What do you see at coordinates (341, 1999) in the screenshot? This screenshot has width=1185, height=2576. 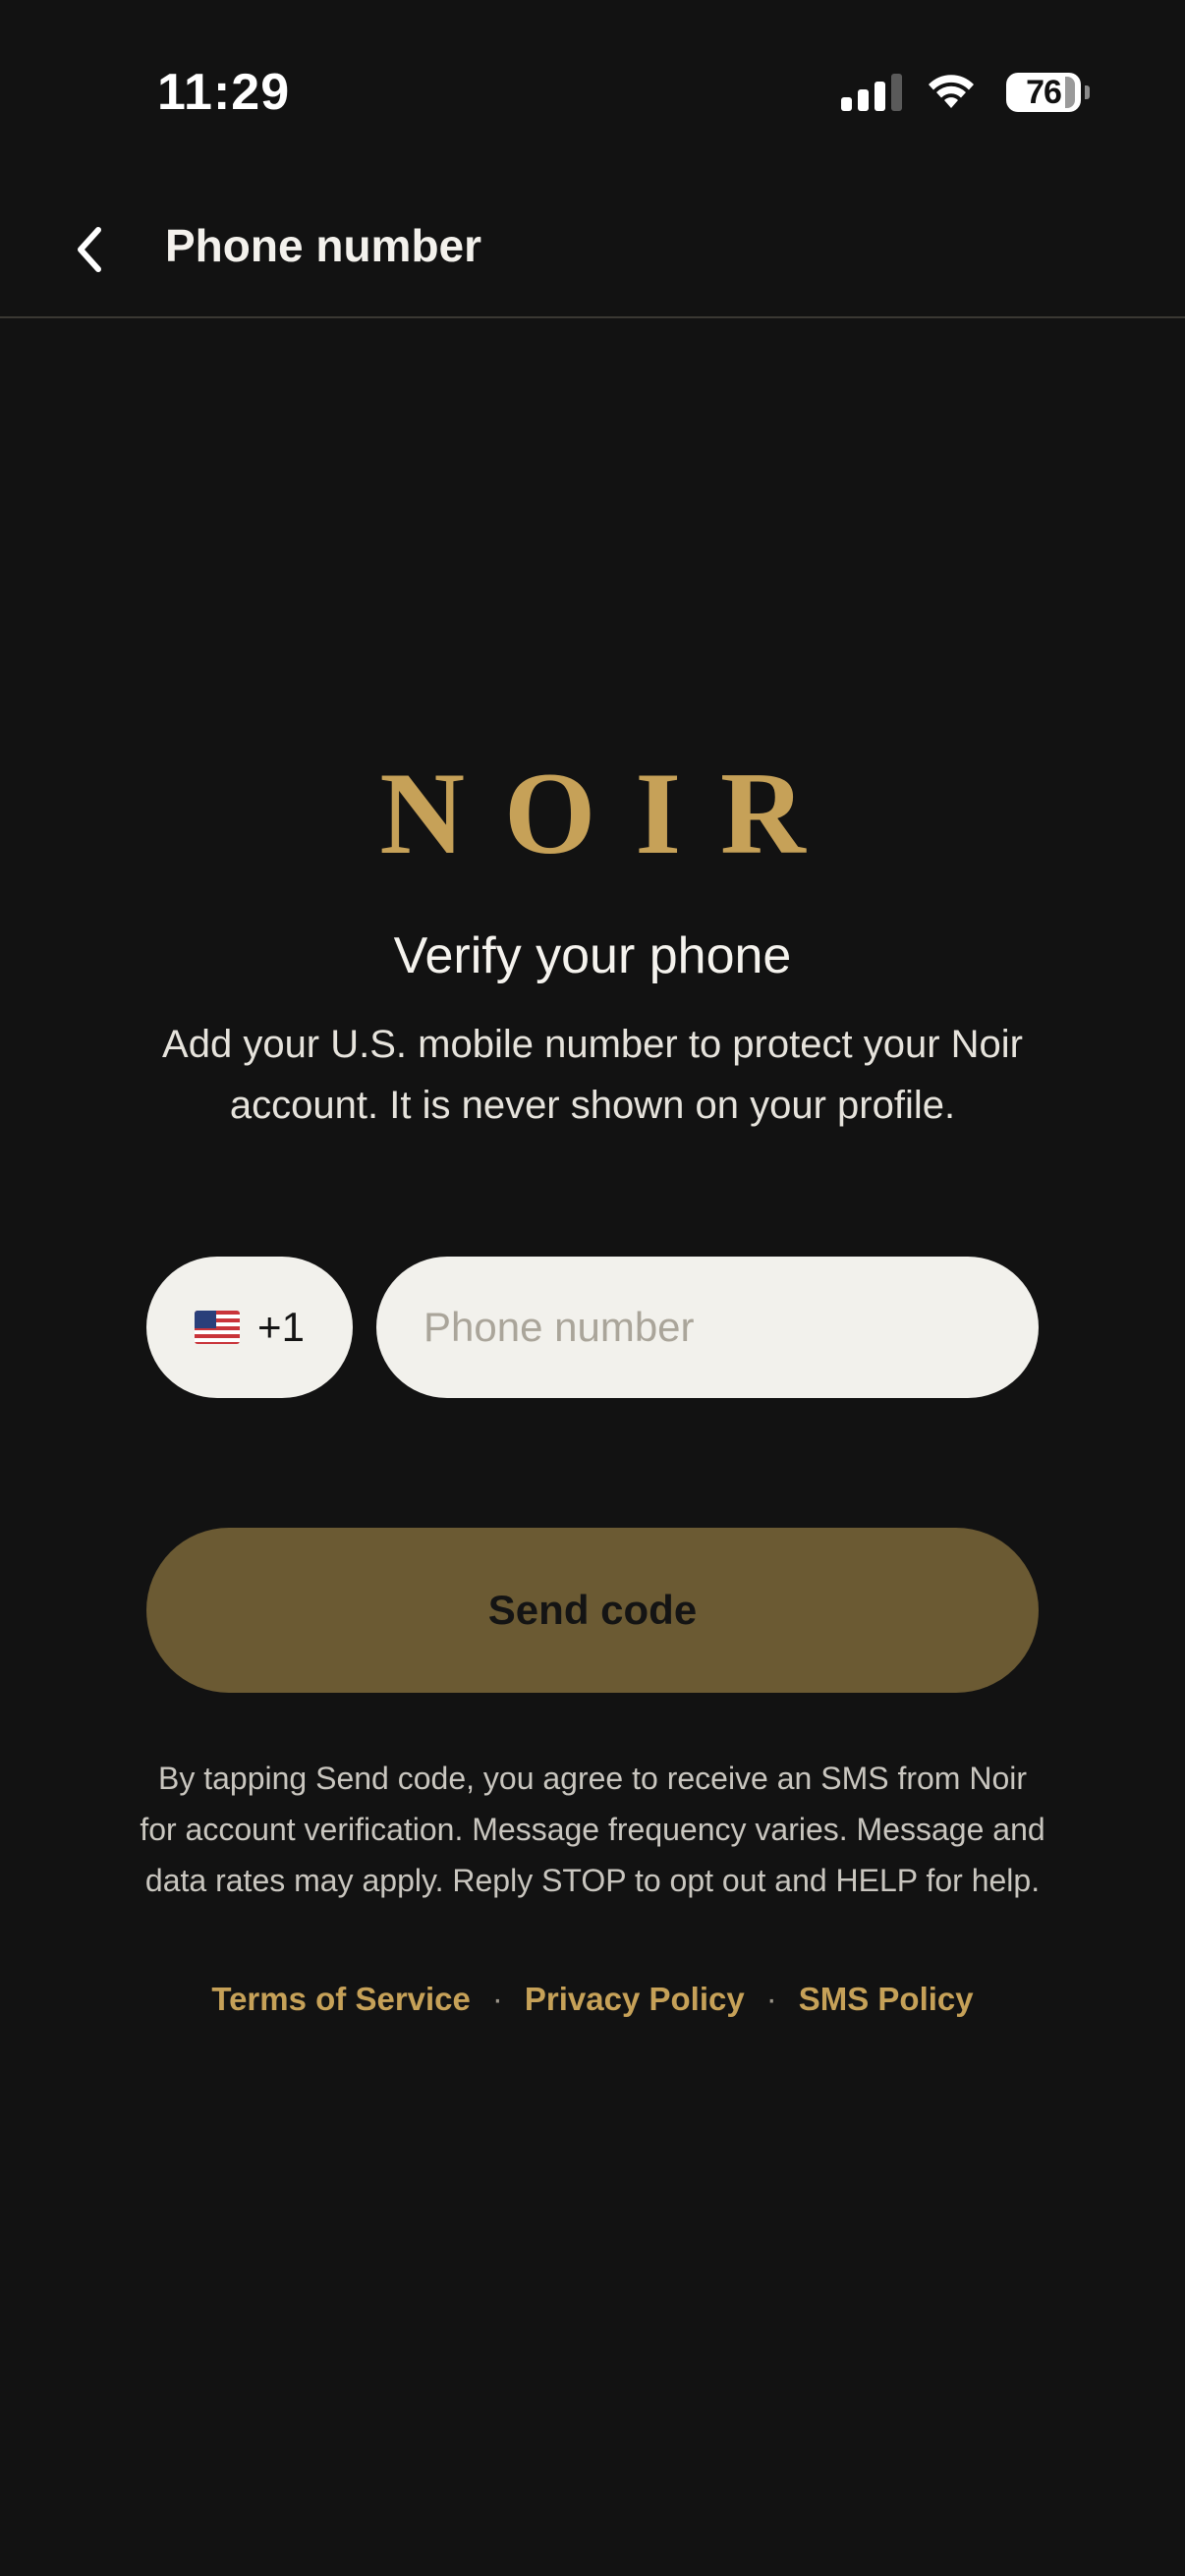 I see `terms-of-service-link: Terms of Service` at bounding box center [341, 1999].